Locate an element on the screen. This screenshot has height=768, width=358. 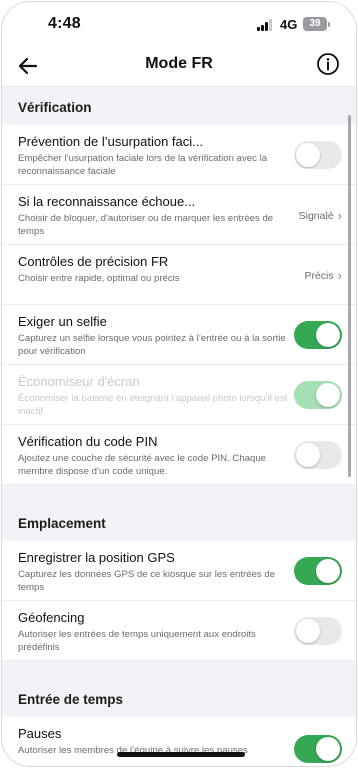
section-header-verification: Vérification is located at coordinates (179, 106).